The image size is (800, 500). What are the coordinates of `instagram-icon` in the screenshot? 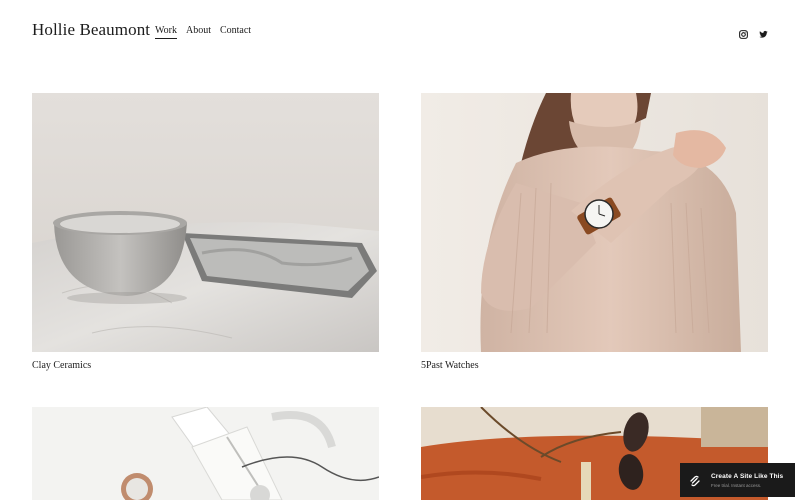 It's located at (743, 32).